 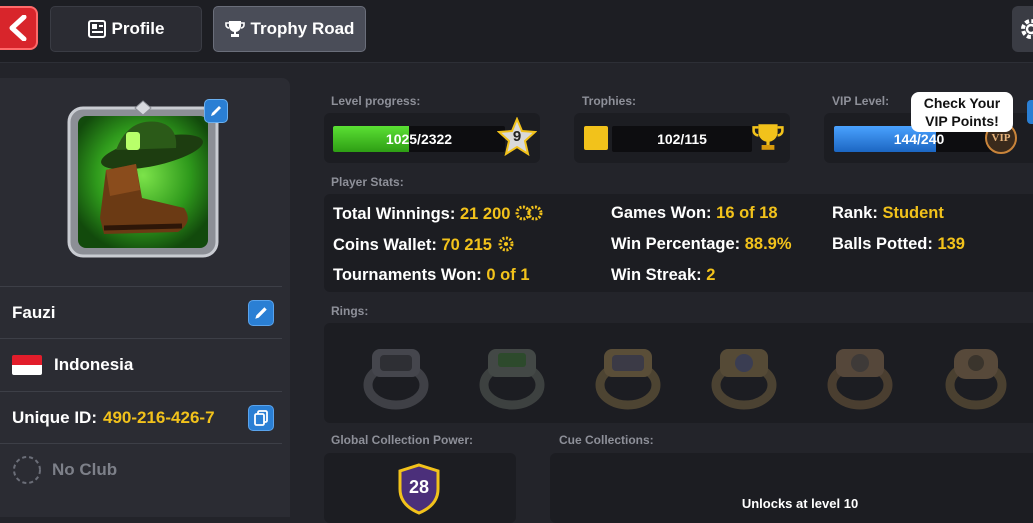 I want to click on gold-trophy-icon, so click(x=768, y=137).